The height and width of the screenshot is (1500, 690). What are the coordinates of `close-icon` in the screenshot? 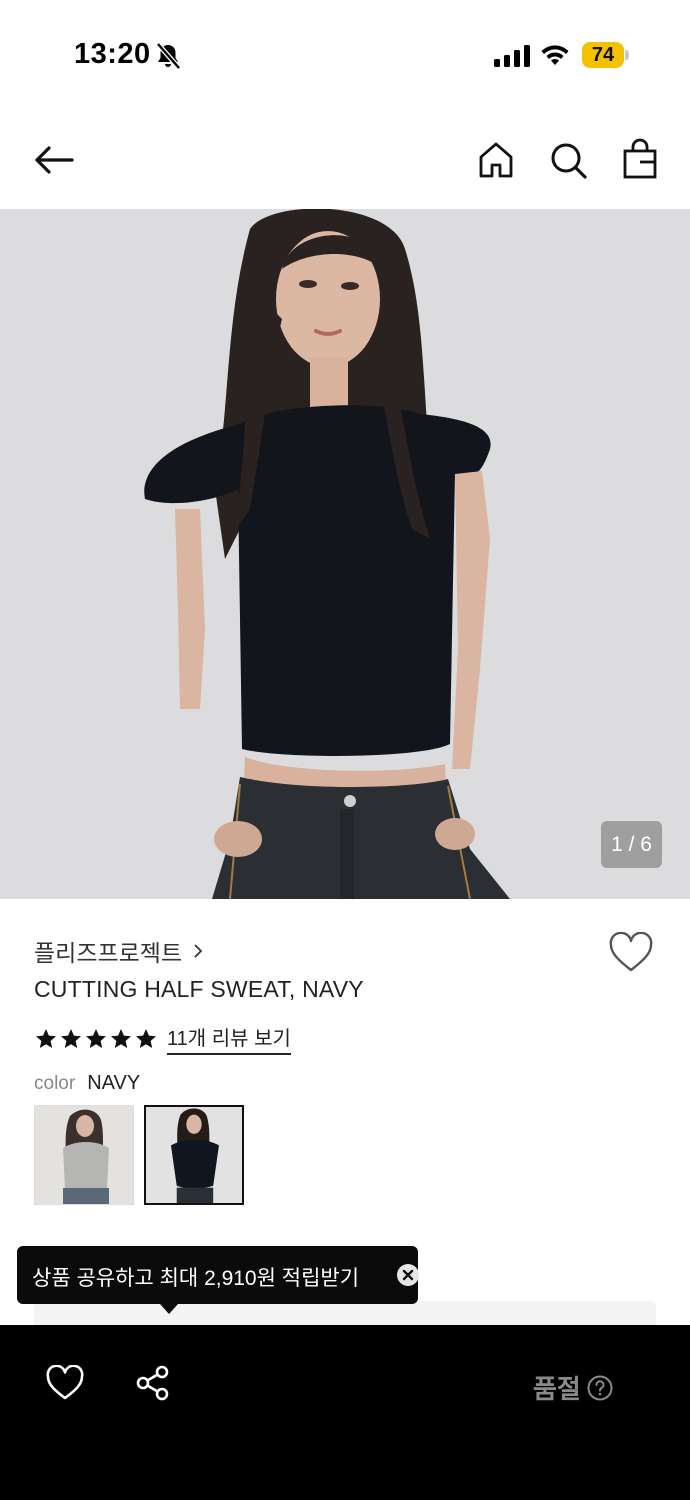 It's located at (408, 1275).